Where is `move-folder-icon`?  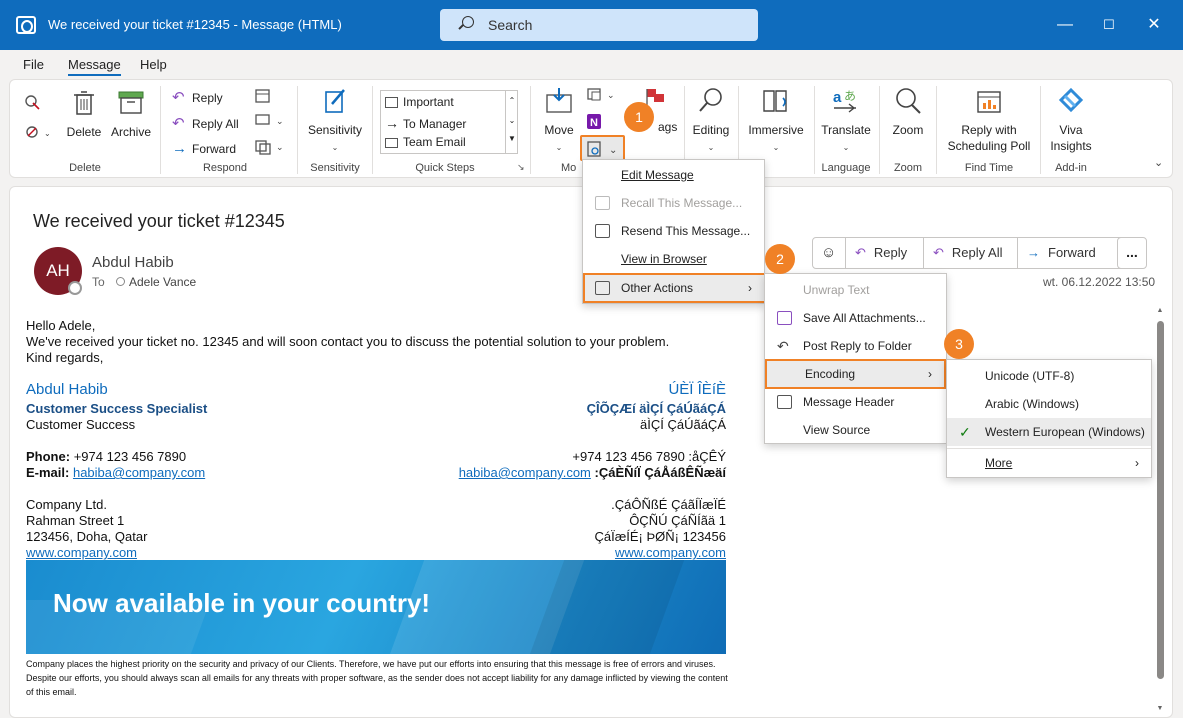
move-folder-icon is located at coordinates (559, 100).